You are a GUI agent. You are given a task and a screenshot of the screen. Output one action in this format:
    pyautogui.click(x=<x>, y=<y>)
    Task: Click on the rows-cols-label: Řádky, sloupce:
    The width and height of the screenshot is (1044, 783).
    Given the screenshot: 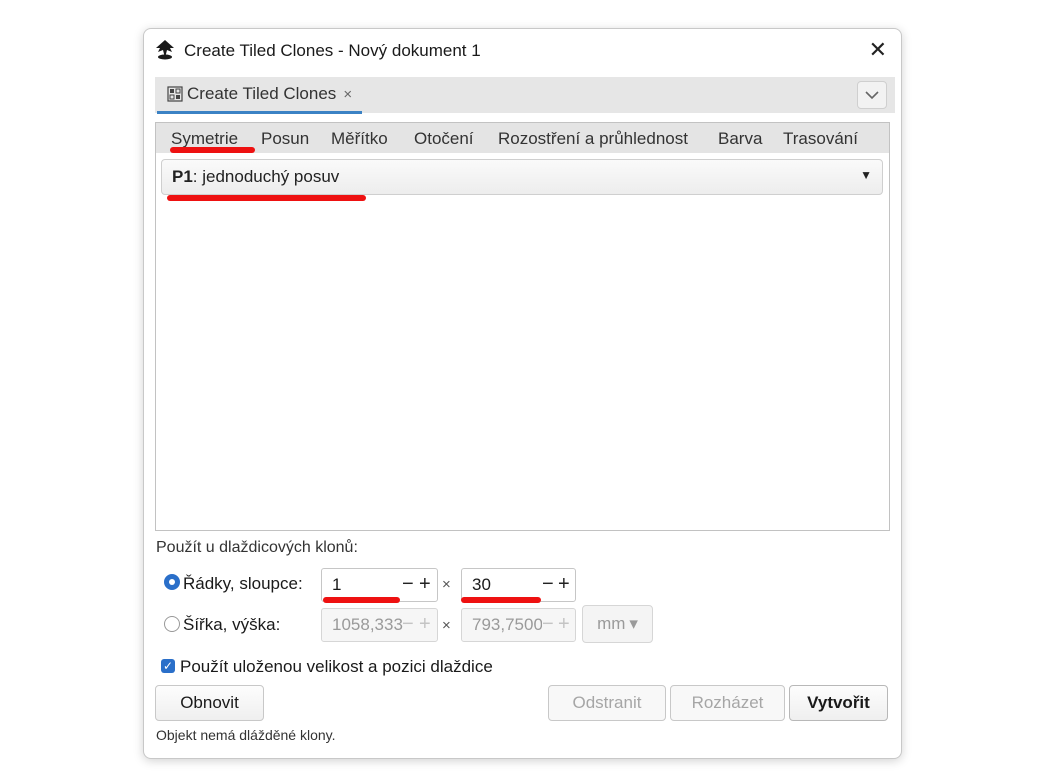 What is the action you would take?
    pyautogui.click(x=243, y=583)
    